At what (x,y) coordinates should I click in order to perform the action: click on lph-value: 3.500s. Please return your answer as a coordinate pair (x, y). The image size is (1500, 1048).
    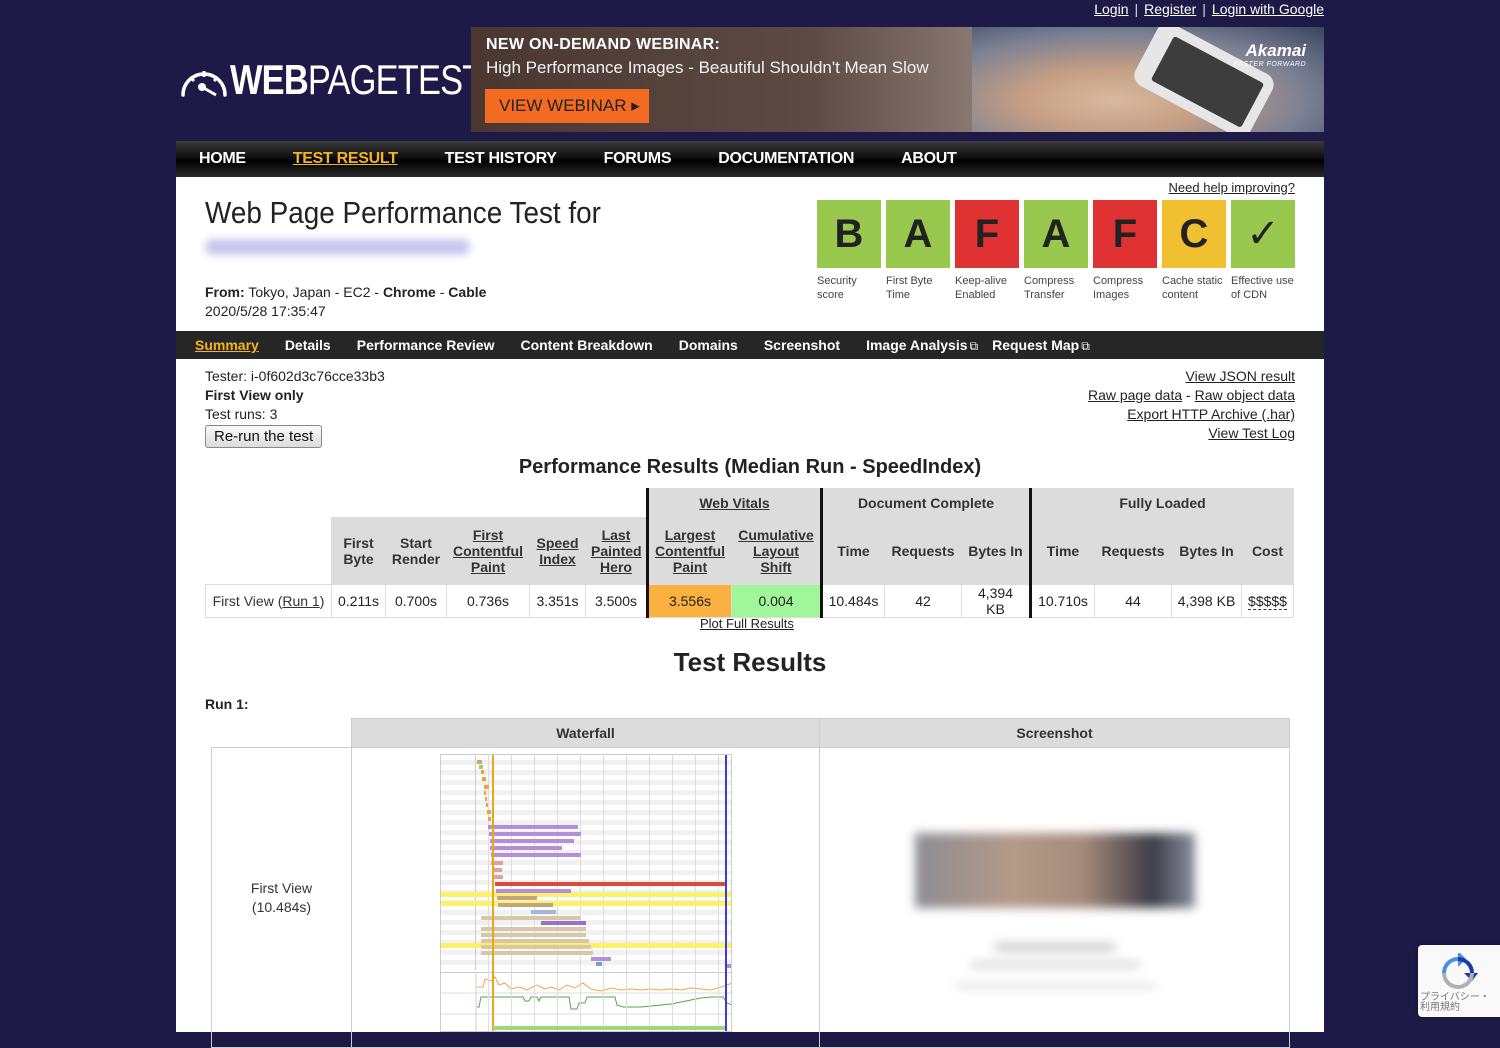
    Looking at the image, I should click on (616, 601).